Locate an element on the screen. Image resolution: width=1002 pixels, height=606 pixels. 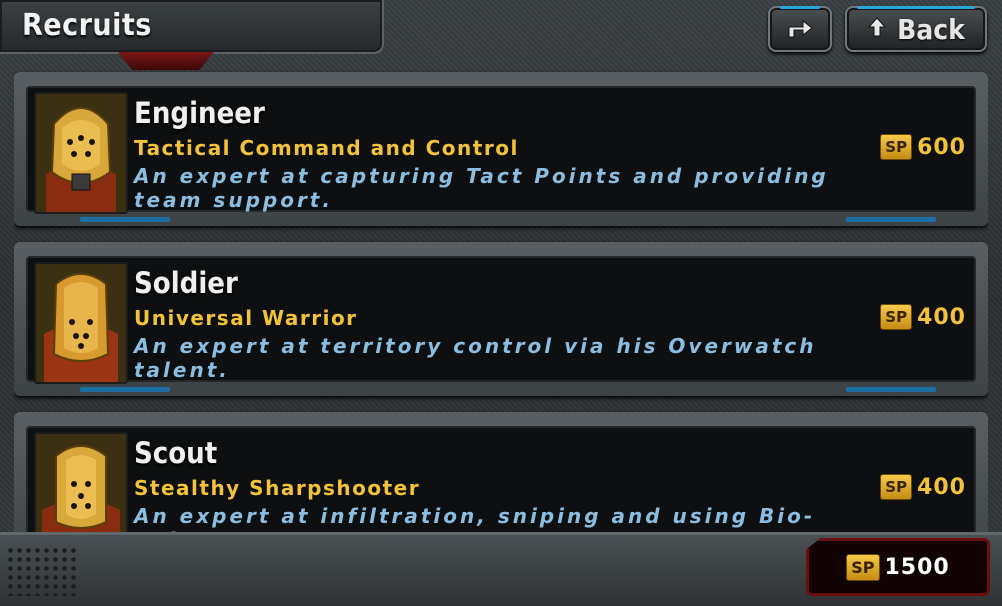
share-arrow-icon is located at coordinates (800, 29).